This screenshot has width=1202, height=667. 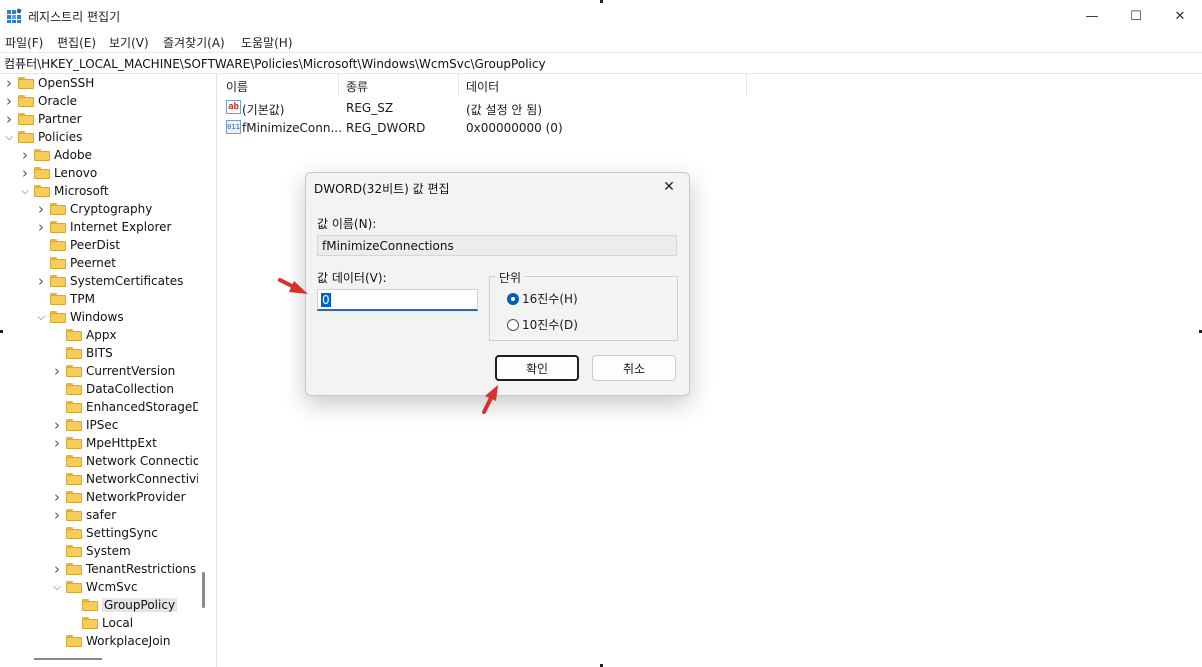 I want to click on tree-item: › Cryptography, so click(x=94, y=209).